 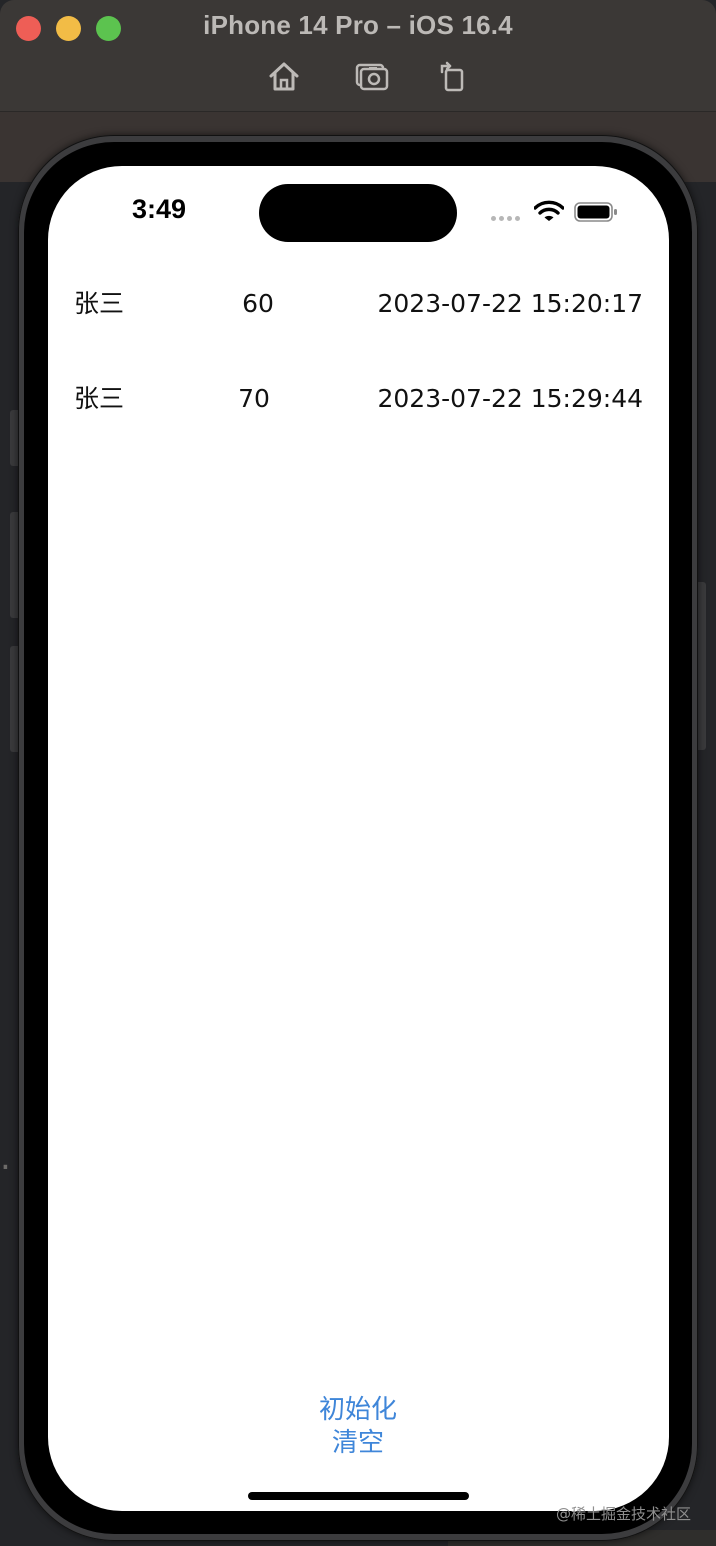 I want to click on list-item: 张三 70 2023-07-22 15:29:44, so click(x=358, y=399).